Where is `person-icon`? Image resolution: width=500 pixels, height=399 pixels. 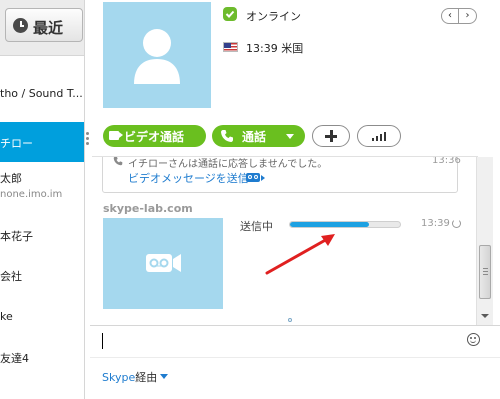
person-icon is located at coordinates (157, 56).